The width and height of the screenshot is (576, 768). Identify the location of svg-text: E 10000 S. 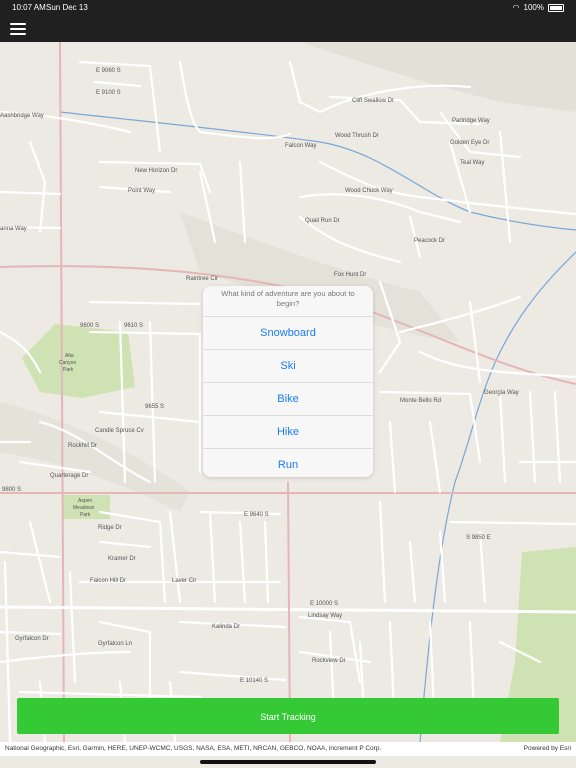
(324, 604).